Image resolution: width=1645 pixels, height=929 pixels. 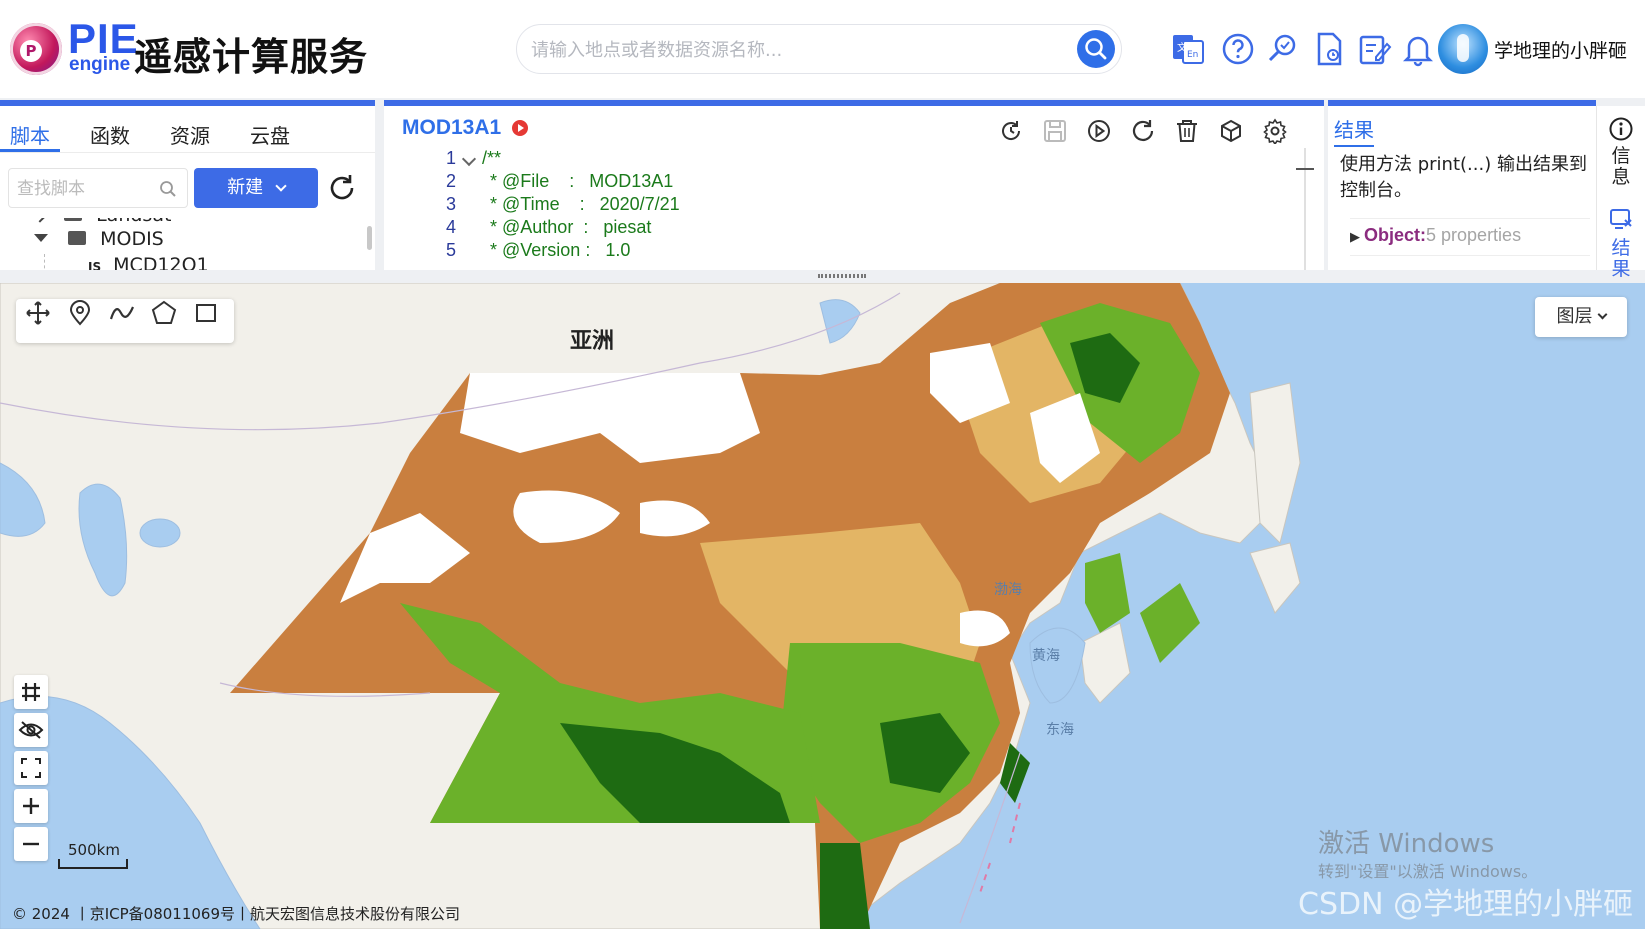 I want to click on info-label: 信息, so click(x=1621, y=167).